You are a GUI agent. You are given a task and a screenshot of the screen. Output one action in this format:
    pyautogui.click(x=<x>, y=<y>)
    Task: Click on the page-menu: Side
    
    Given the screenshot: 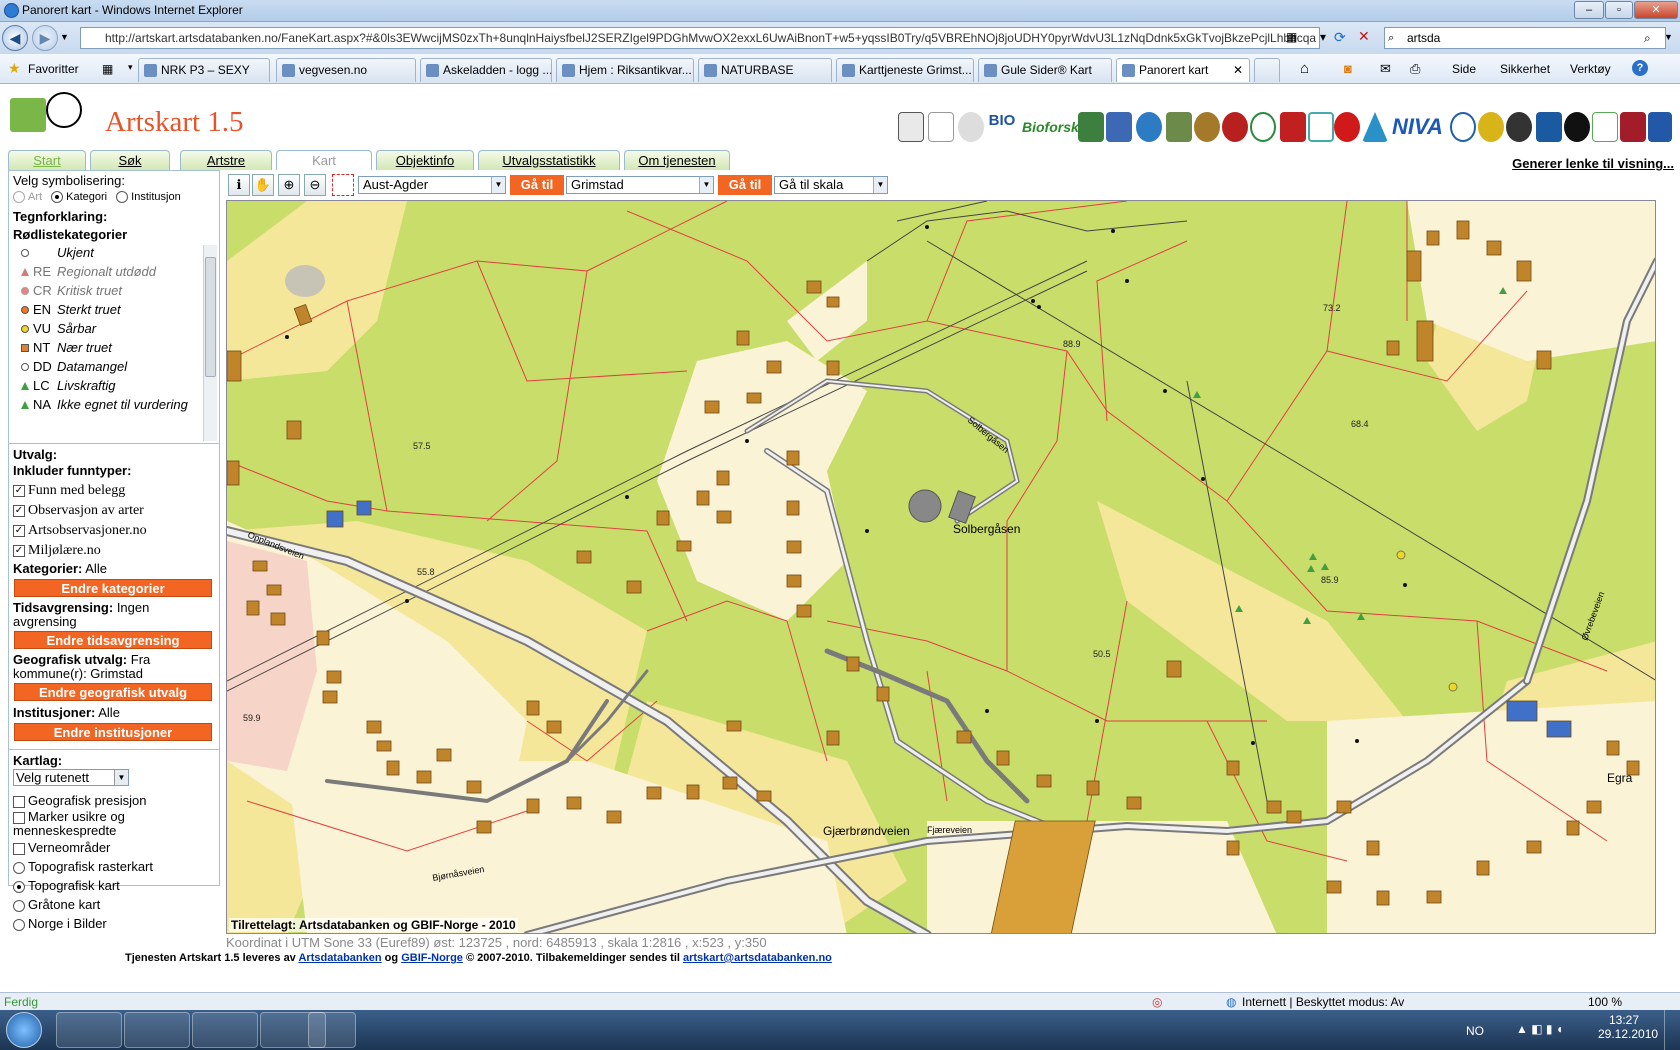 What is the action you would take?
    pyautogui.click(x=1464, y=69)
    